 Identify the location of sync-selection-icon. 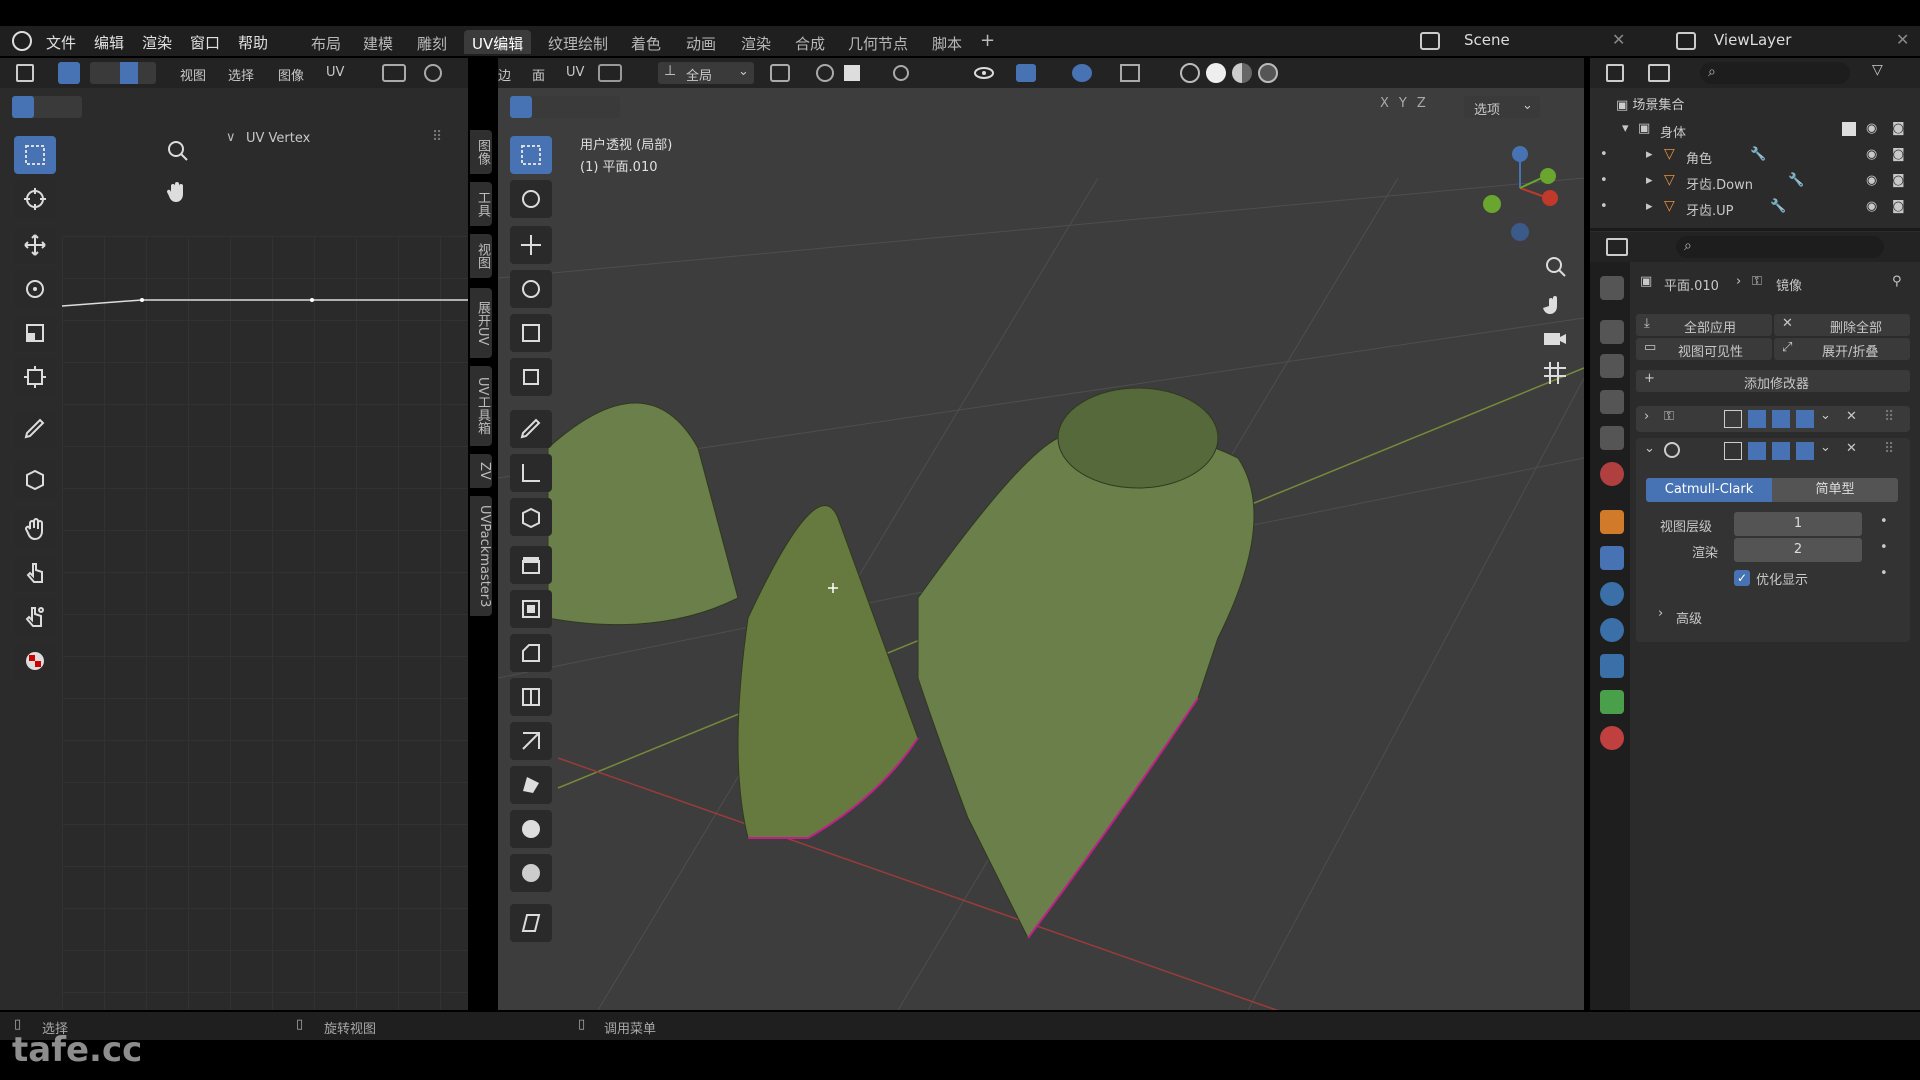
(69, 73).